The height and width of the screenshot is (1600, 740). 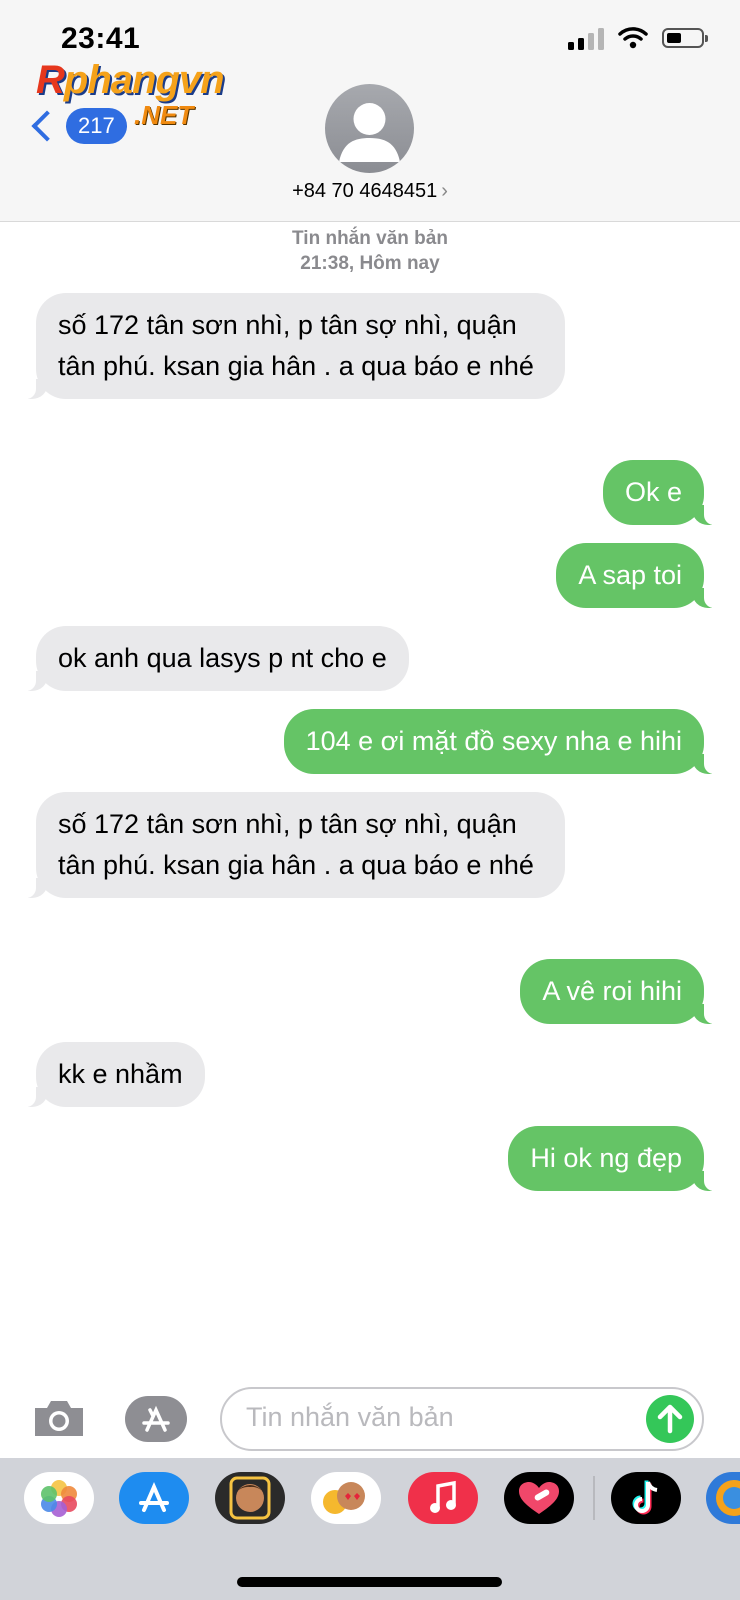 What do you see at coordinates (59, 1418) in the screenshot?
I see `camera-icon` at bounding box center [59, 1418].